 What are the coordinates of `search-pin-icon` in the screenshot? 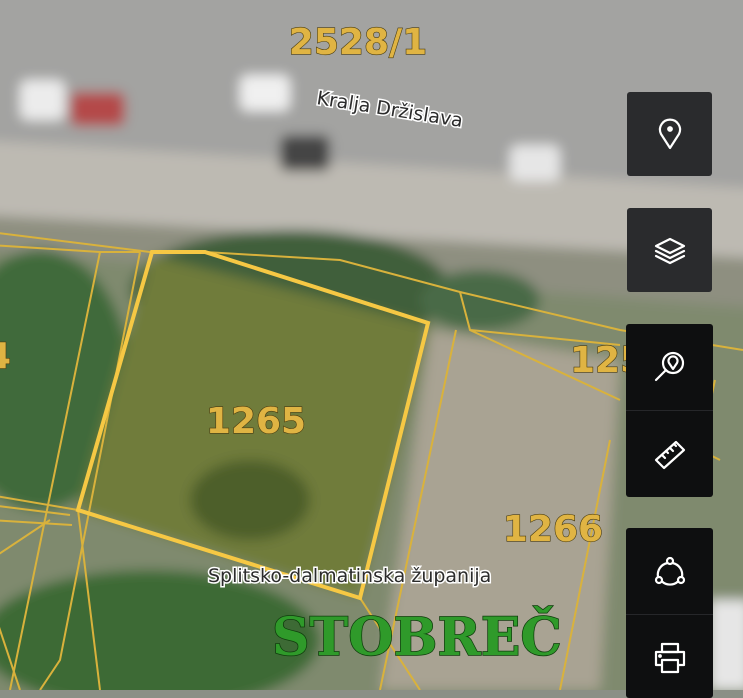 It's located at (669, 366).